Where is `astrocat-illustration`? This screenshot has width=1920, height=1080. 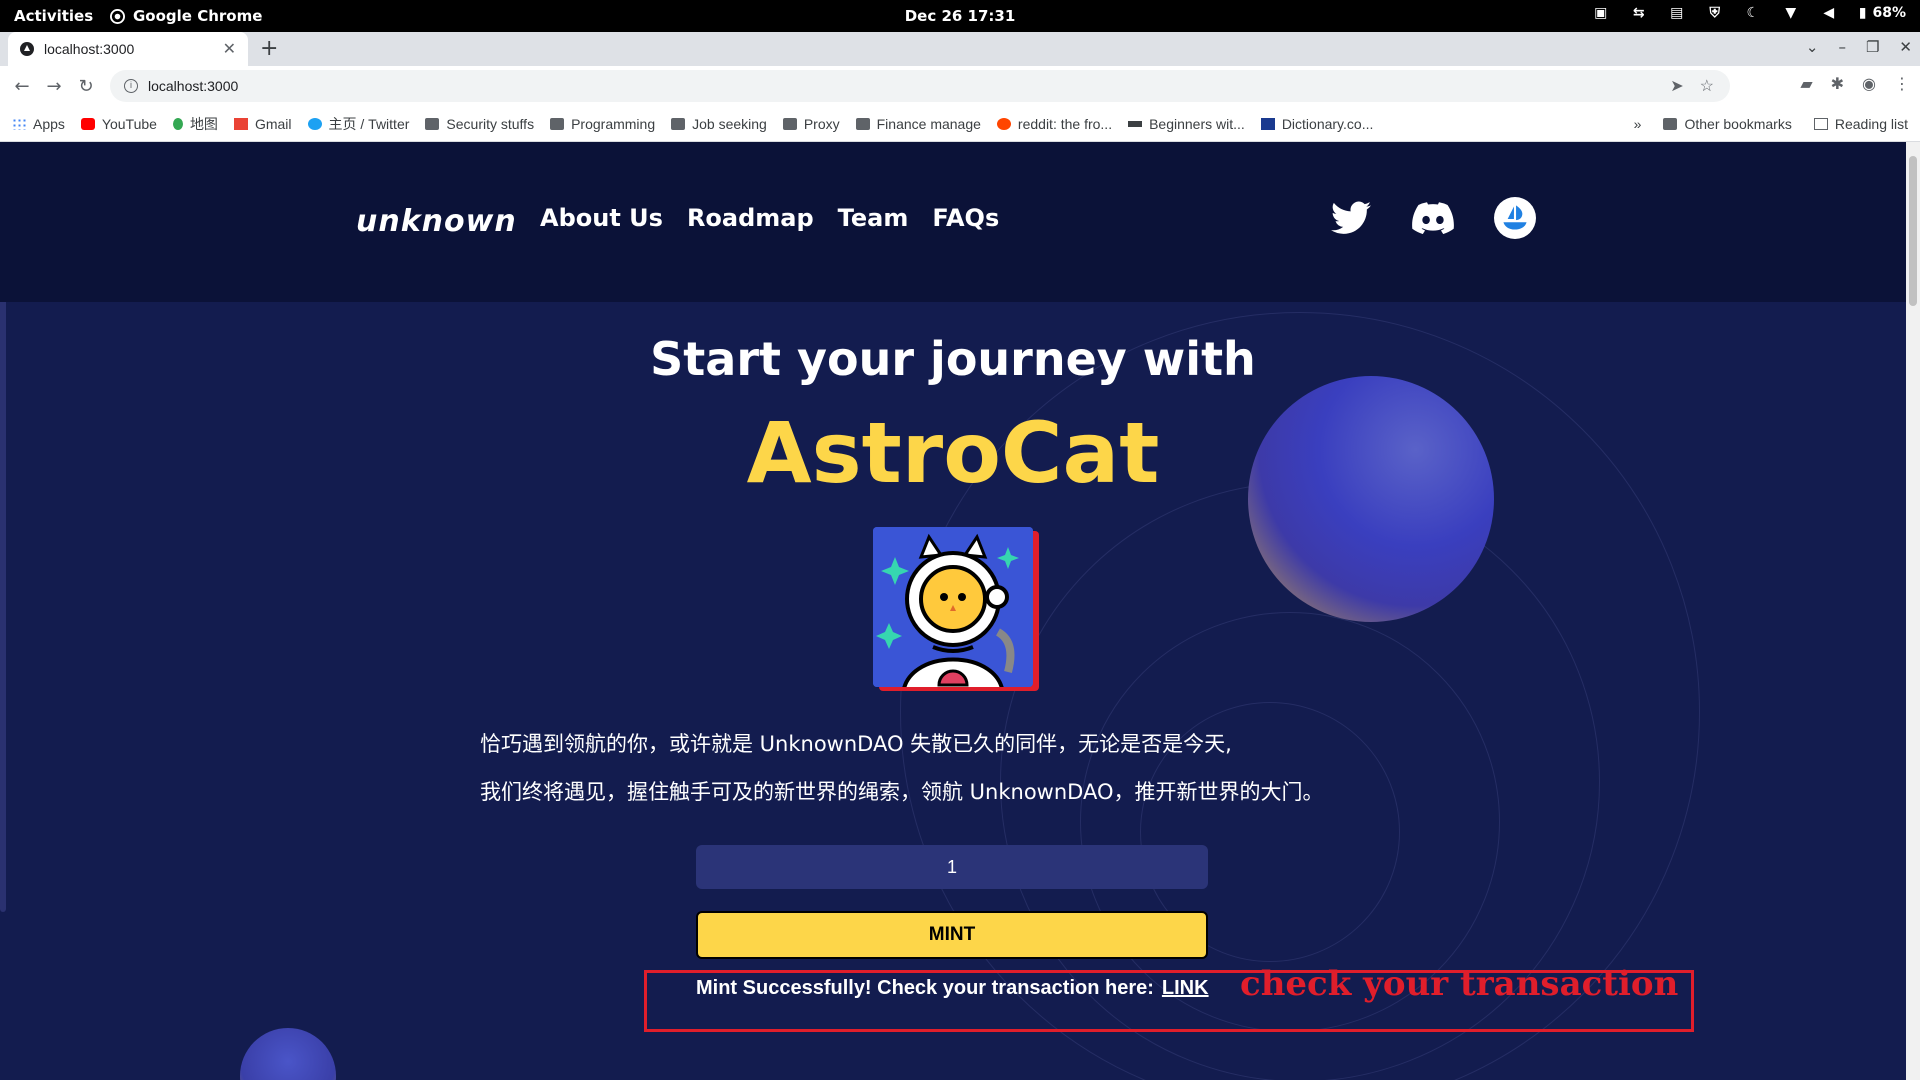
astrocat-illustration is located at coordinates (953, 607).